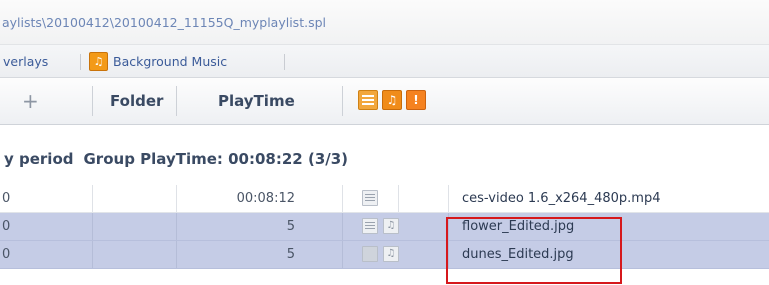 Image resolution: width=769 pixels, height=285 pixels. What do you see at coordinates (384, 61) in the screenshot?
I see `tab-strip: verlays ♫ Background Music` at bounding box center [384, 61].